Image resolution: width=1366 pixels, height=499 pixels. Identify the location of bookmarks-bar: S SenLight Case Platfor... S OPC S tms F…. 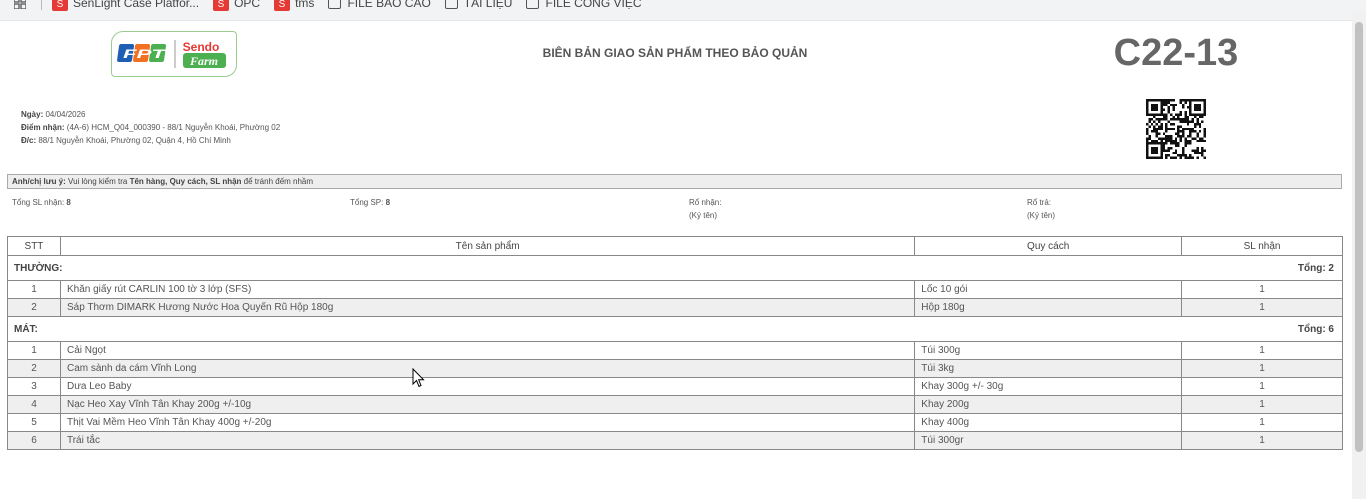
(683, 6).